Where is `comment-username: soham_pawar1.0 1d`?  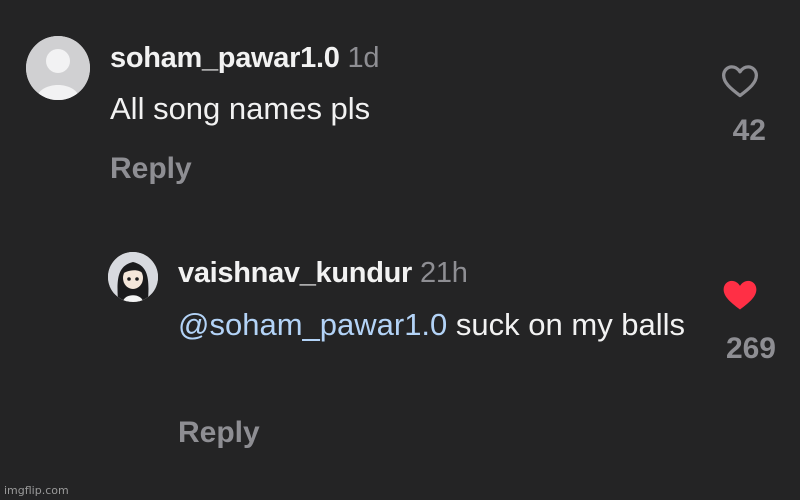
comment-username: soham_pawar1.0 1d is located at coordinates (245, 58).